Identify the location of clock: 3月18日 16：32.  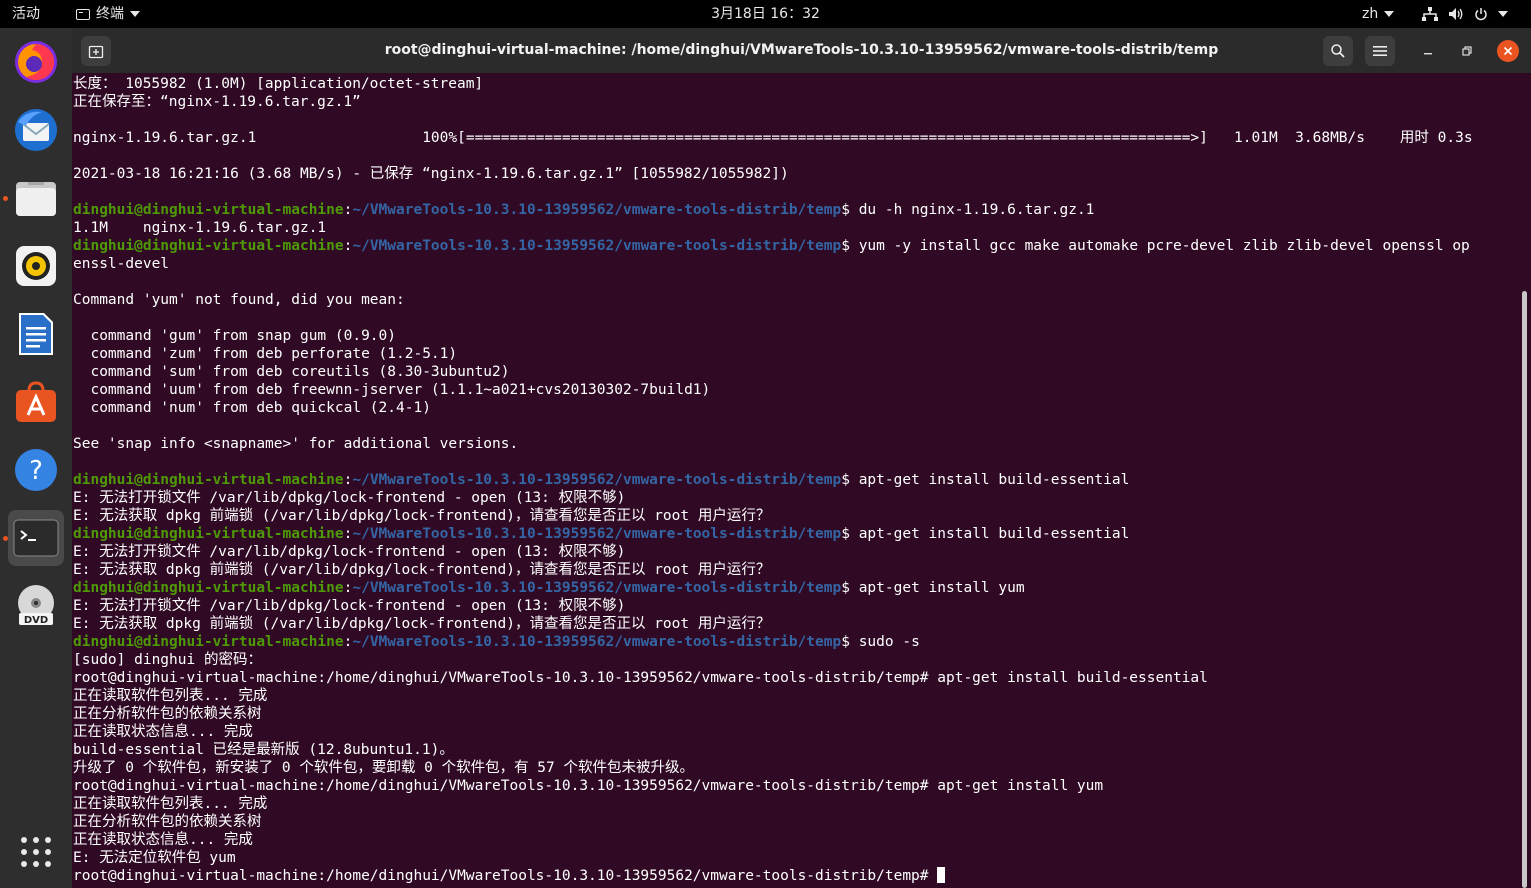
(765, 14).